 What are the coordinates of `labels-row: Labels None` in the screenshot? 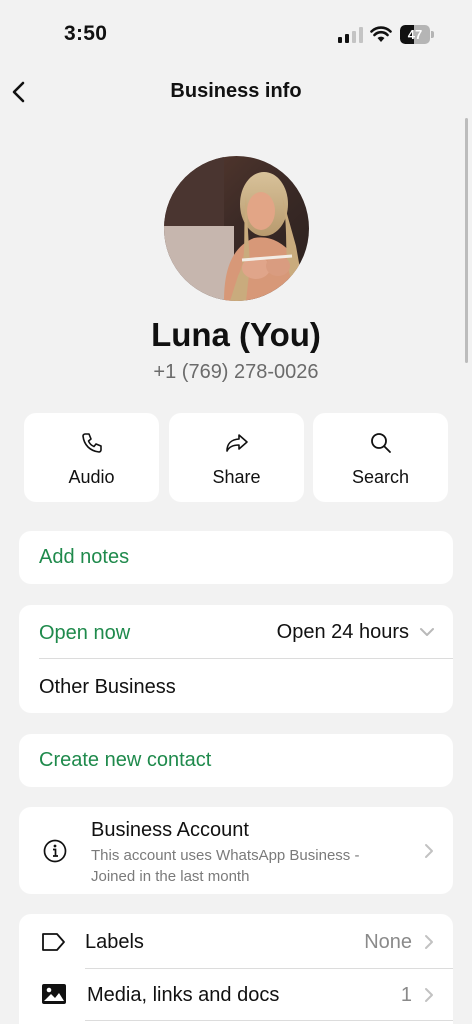 It's located at (236, 941).